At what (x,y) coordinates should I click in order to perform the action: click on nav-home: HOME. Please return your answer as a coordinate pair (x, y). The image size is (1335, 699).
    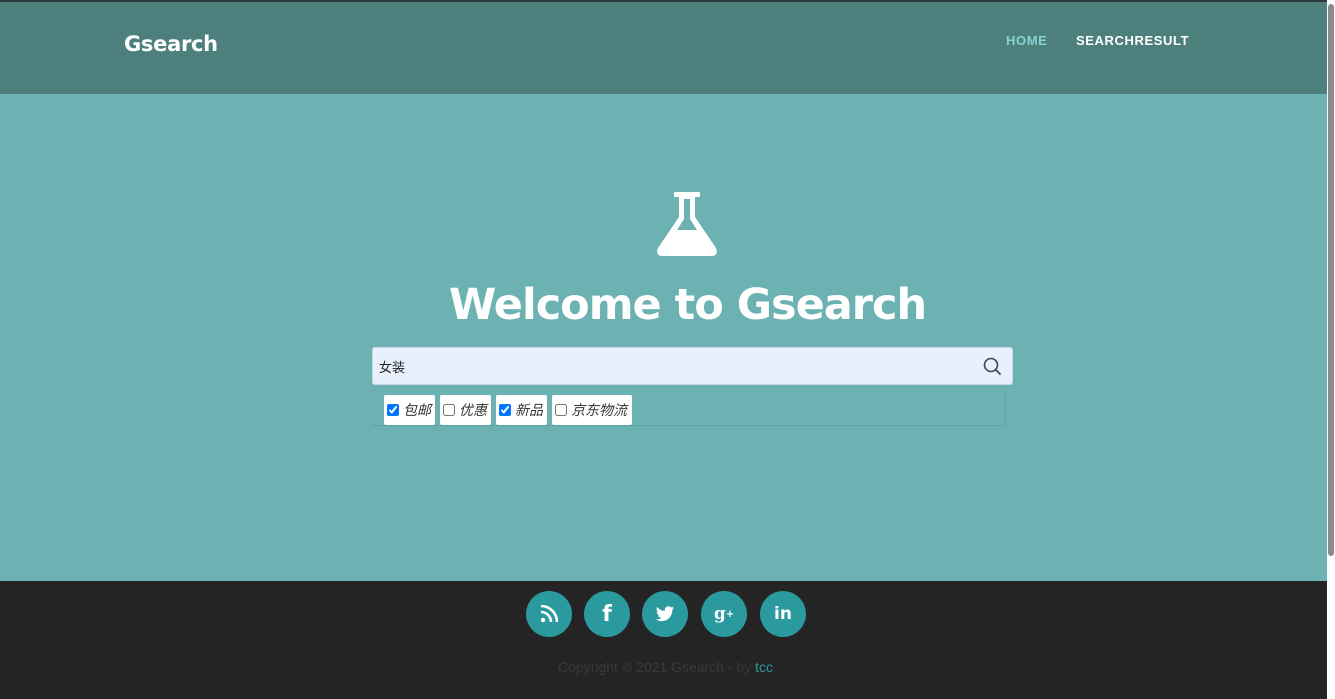
    Looking at the image, I should click on (1026, 40).